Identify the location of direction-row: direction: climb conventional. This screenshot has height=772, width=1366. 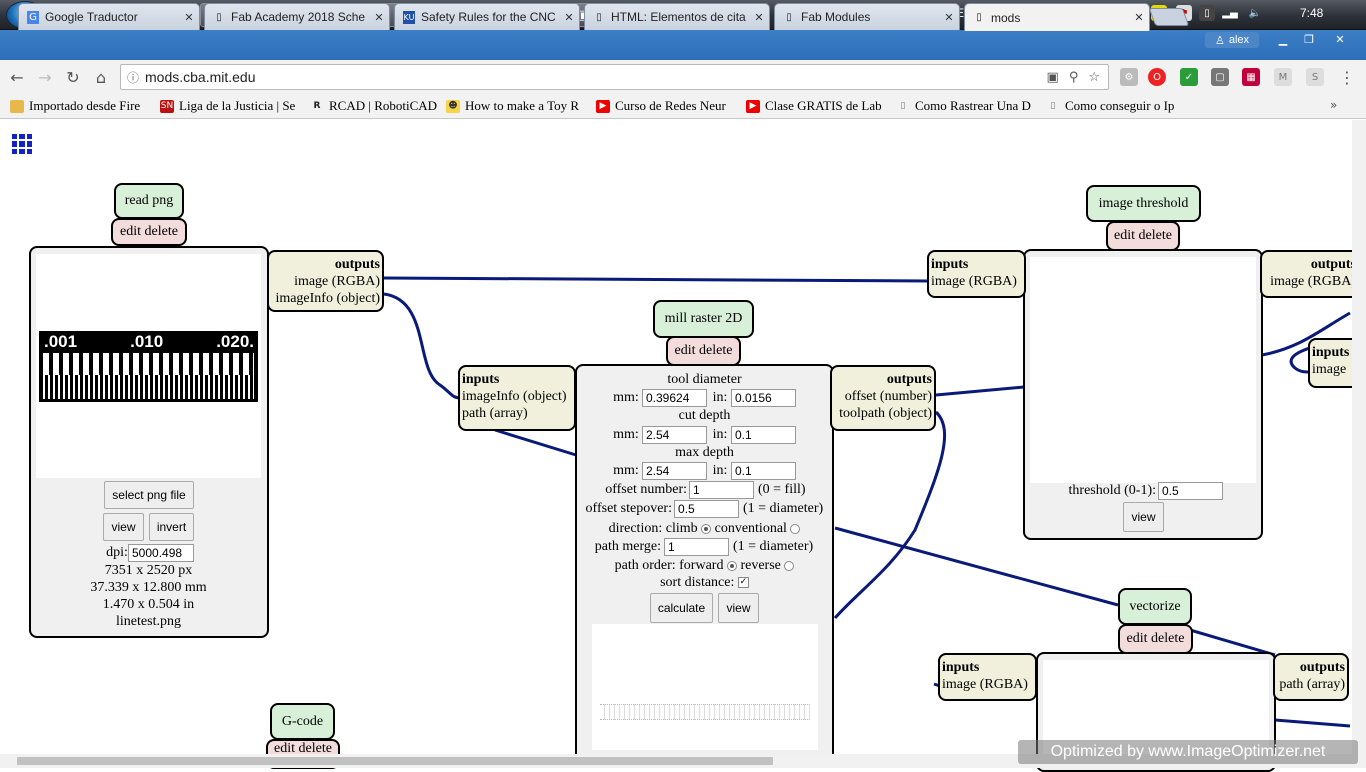
(704, 529).